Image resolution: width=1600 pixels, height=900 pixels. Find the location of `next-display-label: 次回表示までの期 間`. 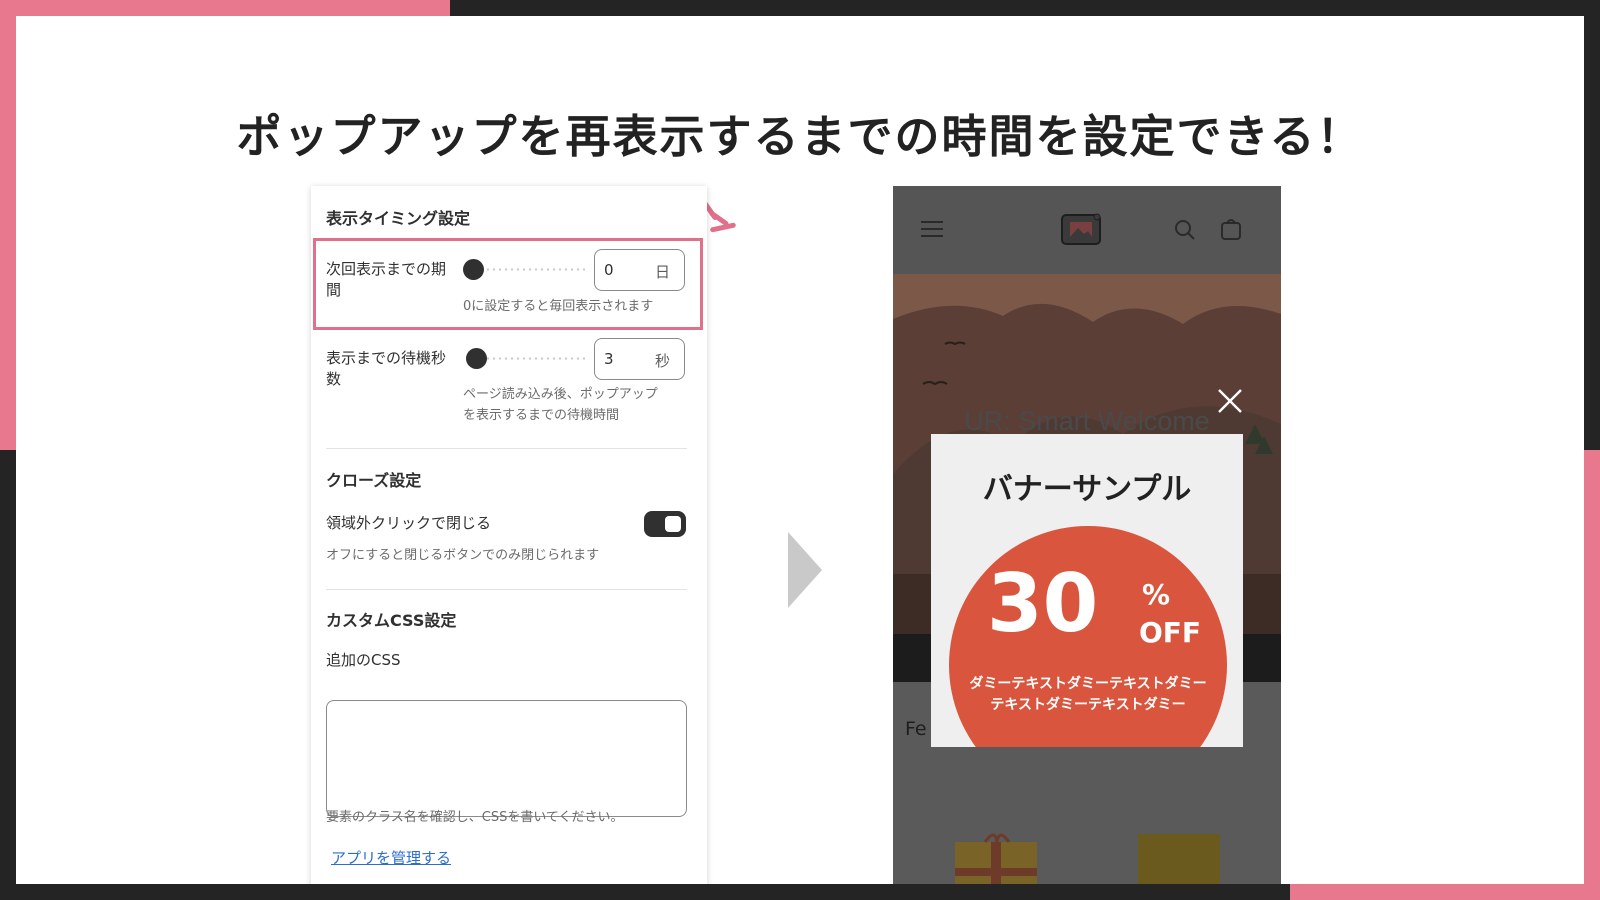

next-display-label: 次回表示までの期 間 is located at coordinates (393, 280).